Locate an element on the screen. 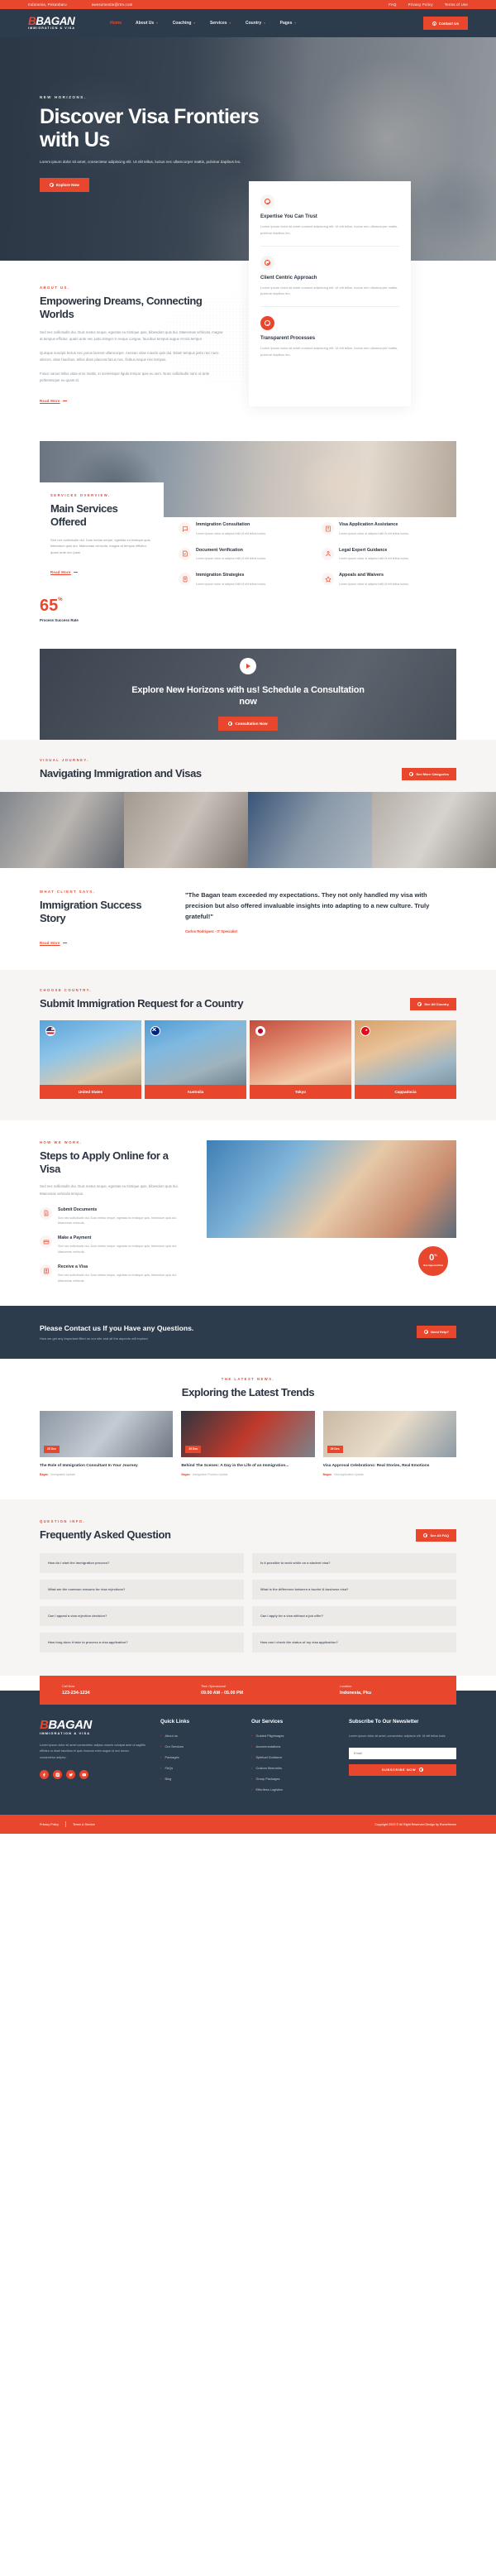 Image resolution: width=496 pixels, height=2576 pixels. country-card-tokyo: Tokyo is located at coordinates (300, 1059).